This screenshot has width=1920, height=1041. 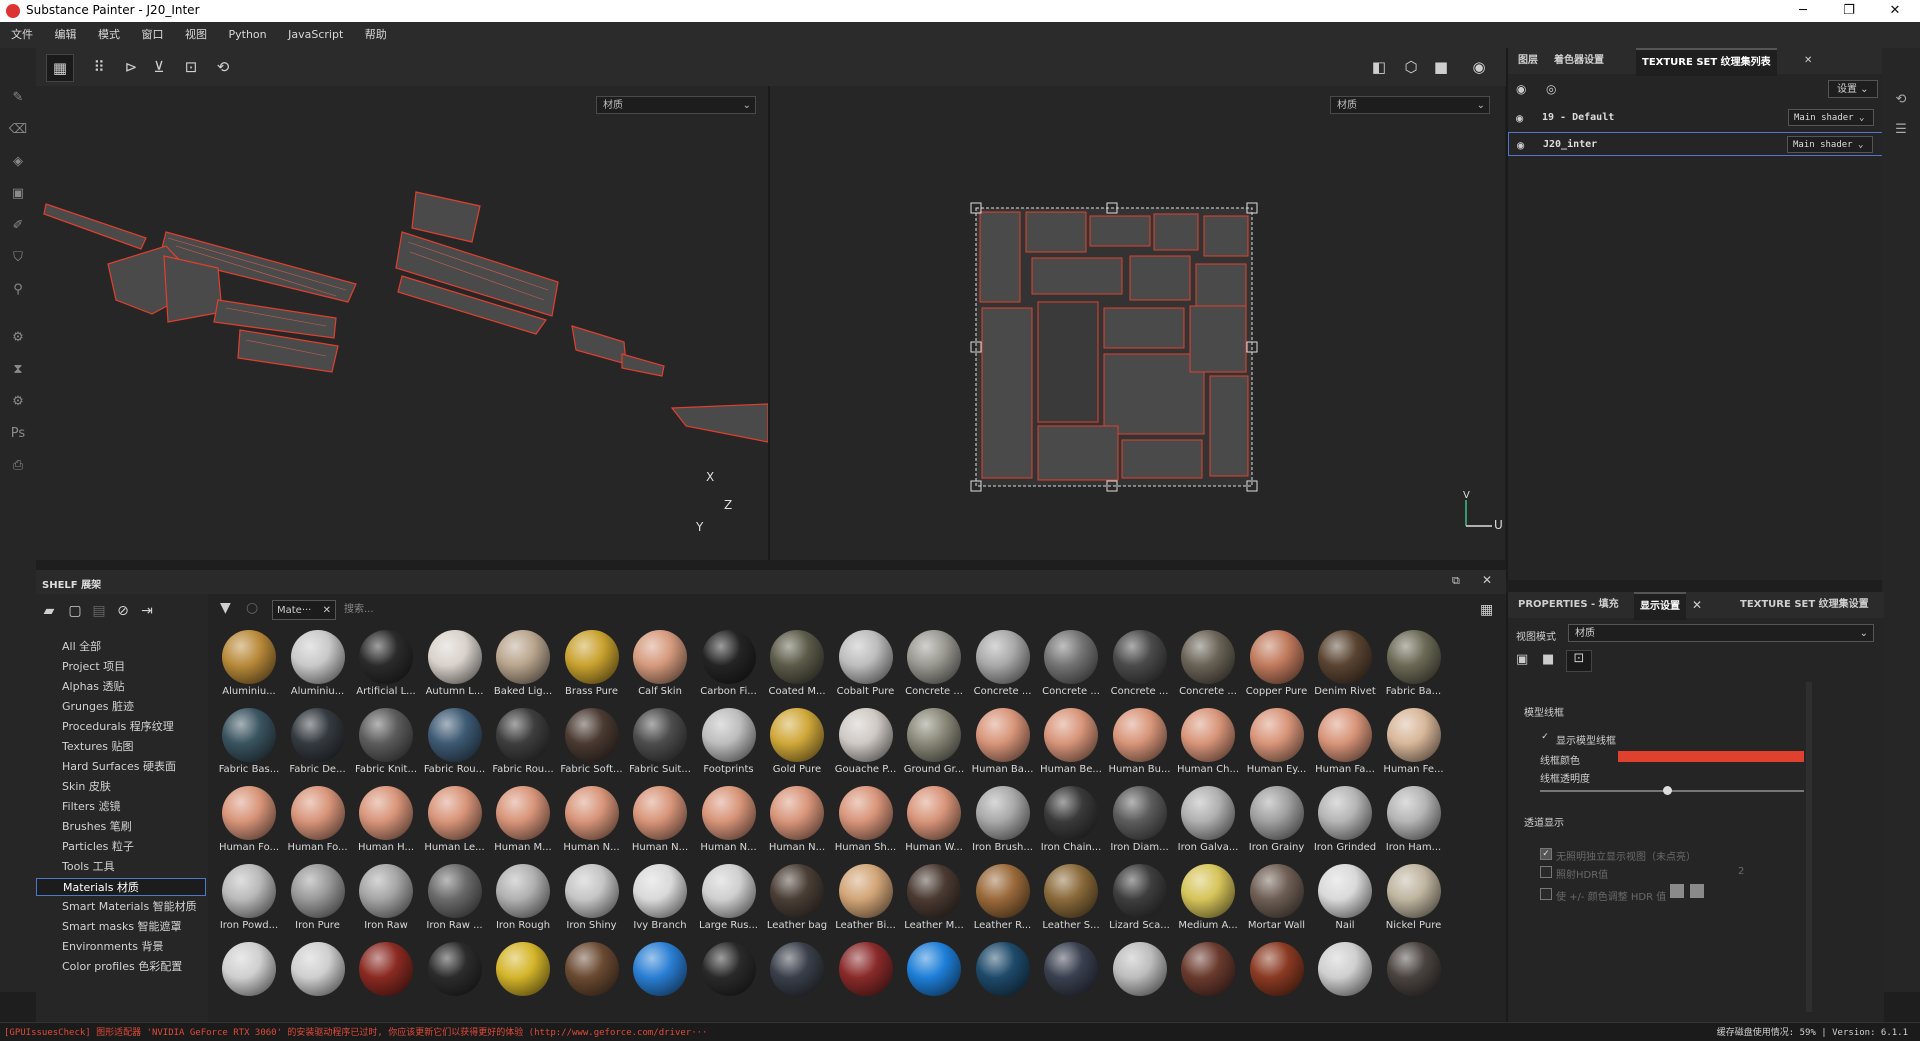 I want to click on material-thumbnail: Gold Pure, so click(x=797, y=745).